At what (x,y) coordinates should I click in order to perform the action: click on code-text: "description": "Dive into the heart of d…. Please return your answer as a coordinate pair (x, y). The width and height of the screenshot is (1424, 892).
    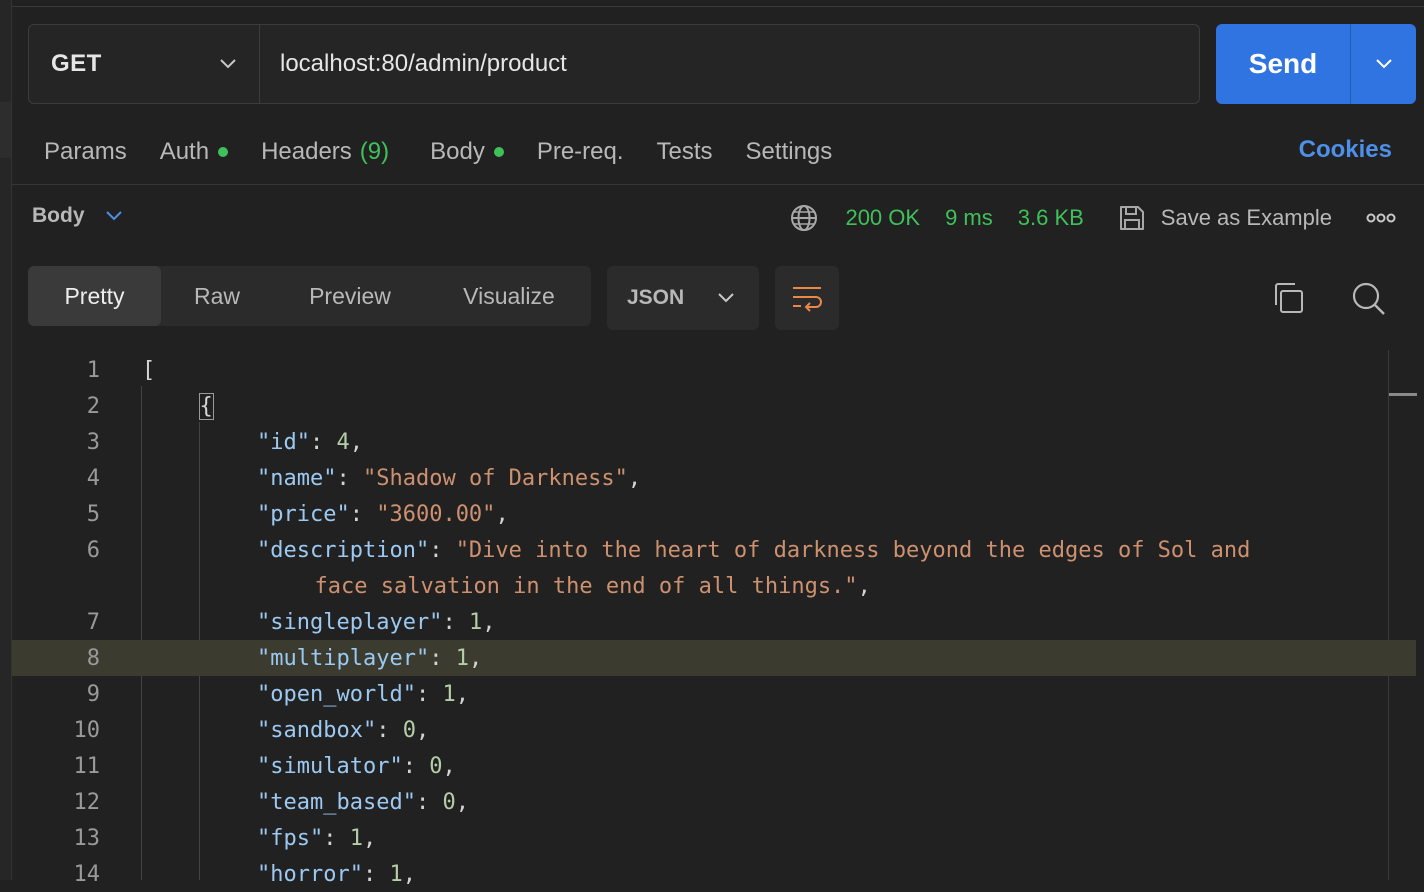
    Looking at the image, I should click on (753, 550).